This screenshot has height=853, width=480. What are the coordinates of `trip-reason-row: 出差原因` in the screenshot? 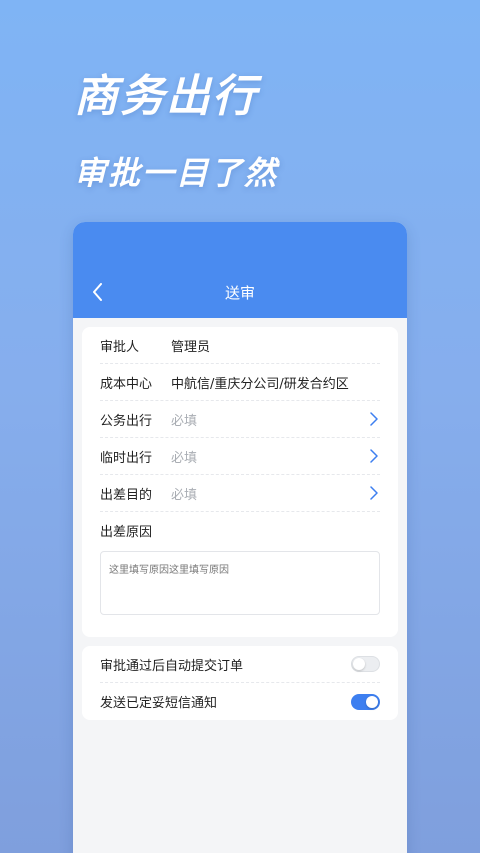 It's located at (240, 530).